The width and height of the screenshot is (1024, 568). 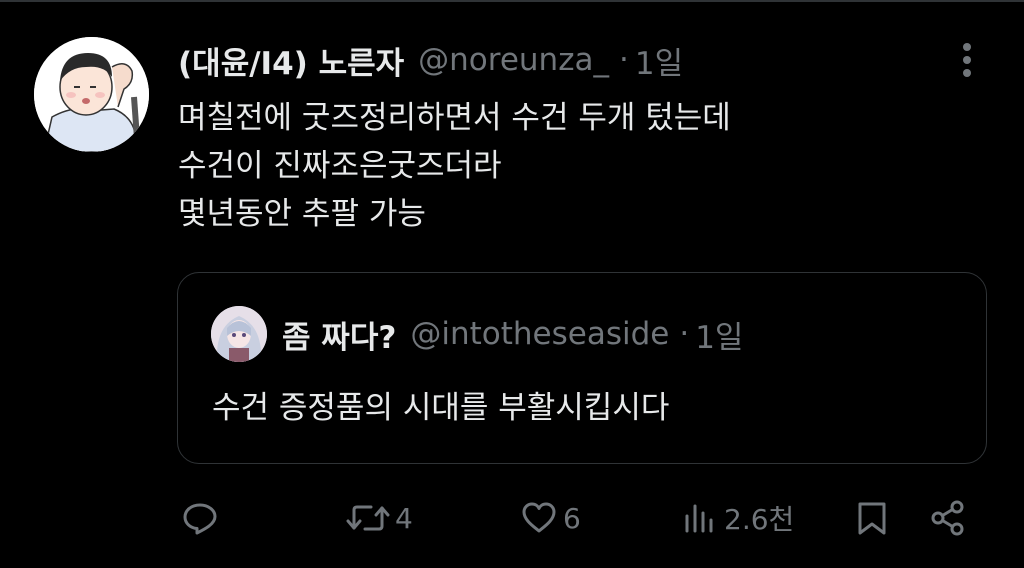 I want to click on author-handle: @noreunza_, so click(x=513, y=60).